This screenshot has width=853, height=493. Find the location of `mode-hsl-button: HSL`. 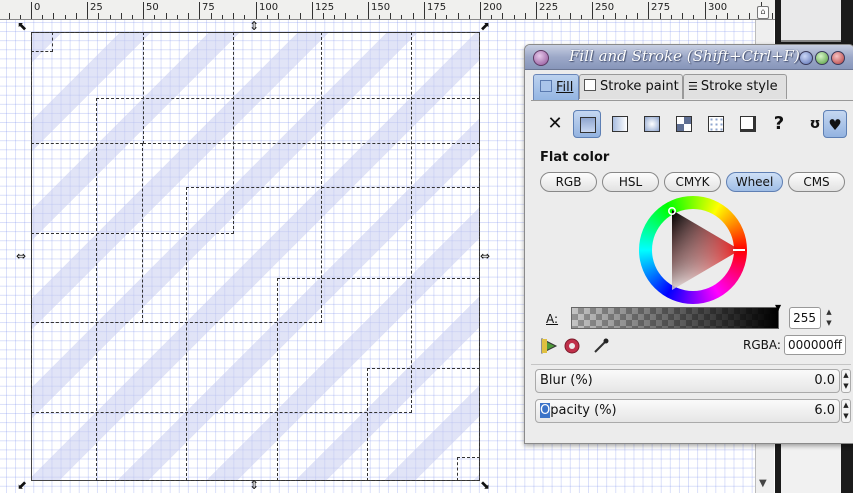

mode-hsl-button: HSL is located at coordinates (630, 182).